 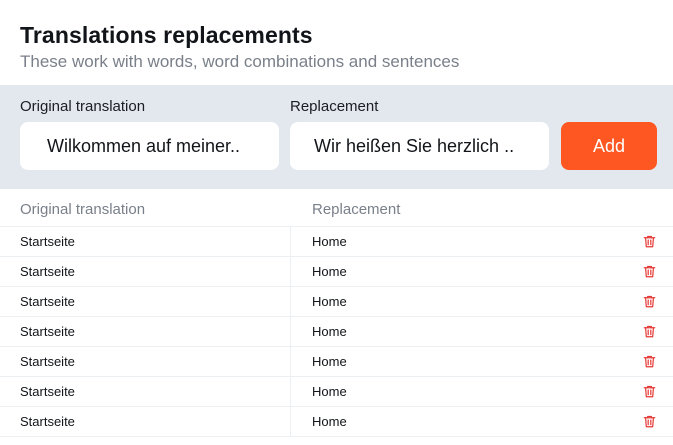 I want to click on original-translation-input, so click(x=151, y=146).